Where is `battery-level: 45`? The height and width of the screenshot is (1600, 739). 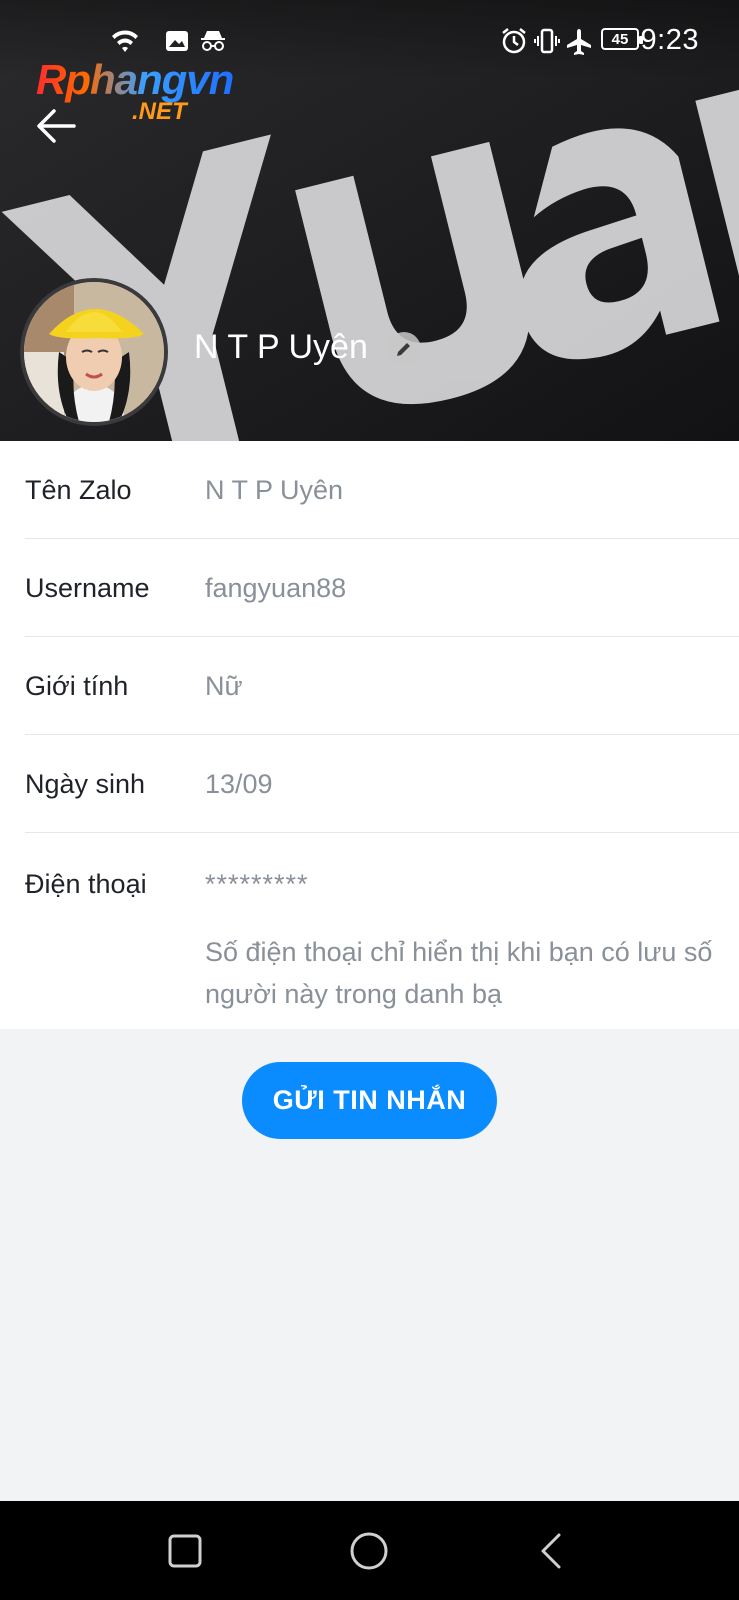 battery-level: 45 is located at coordinates (620, 39).